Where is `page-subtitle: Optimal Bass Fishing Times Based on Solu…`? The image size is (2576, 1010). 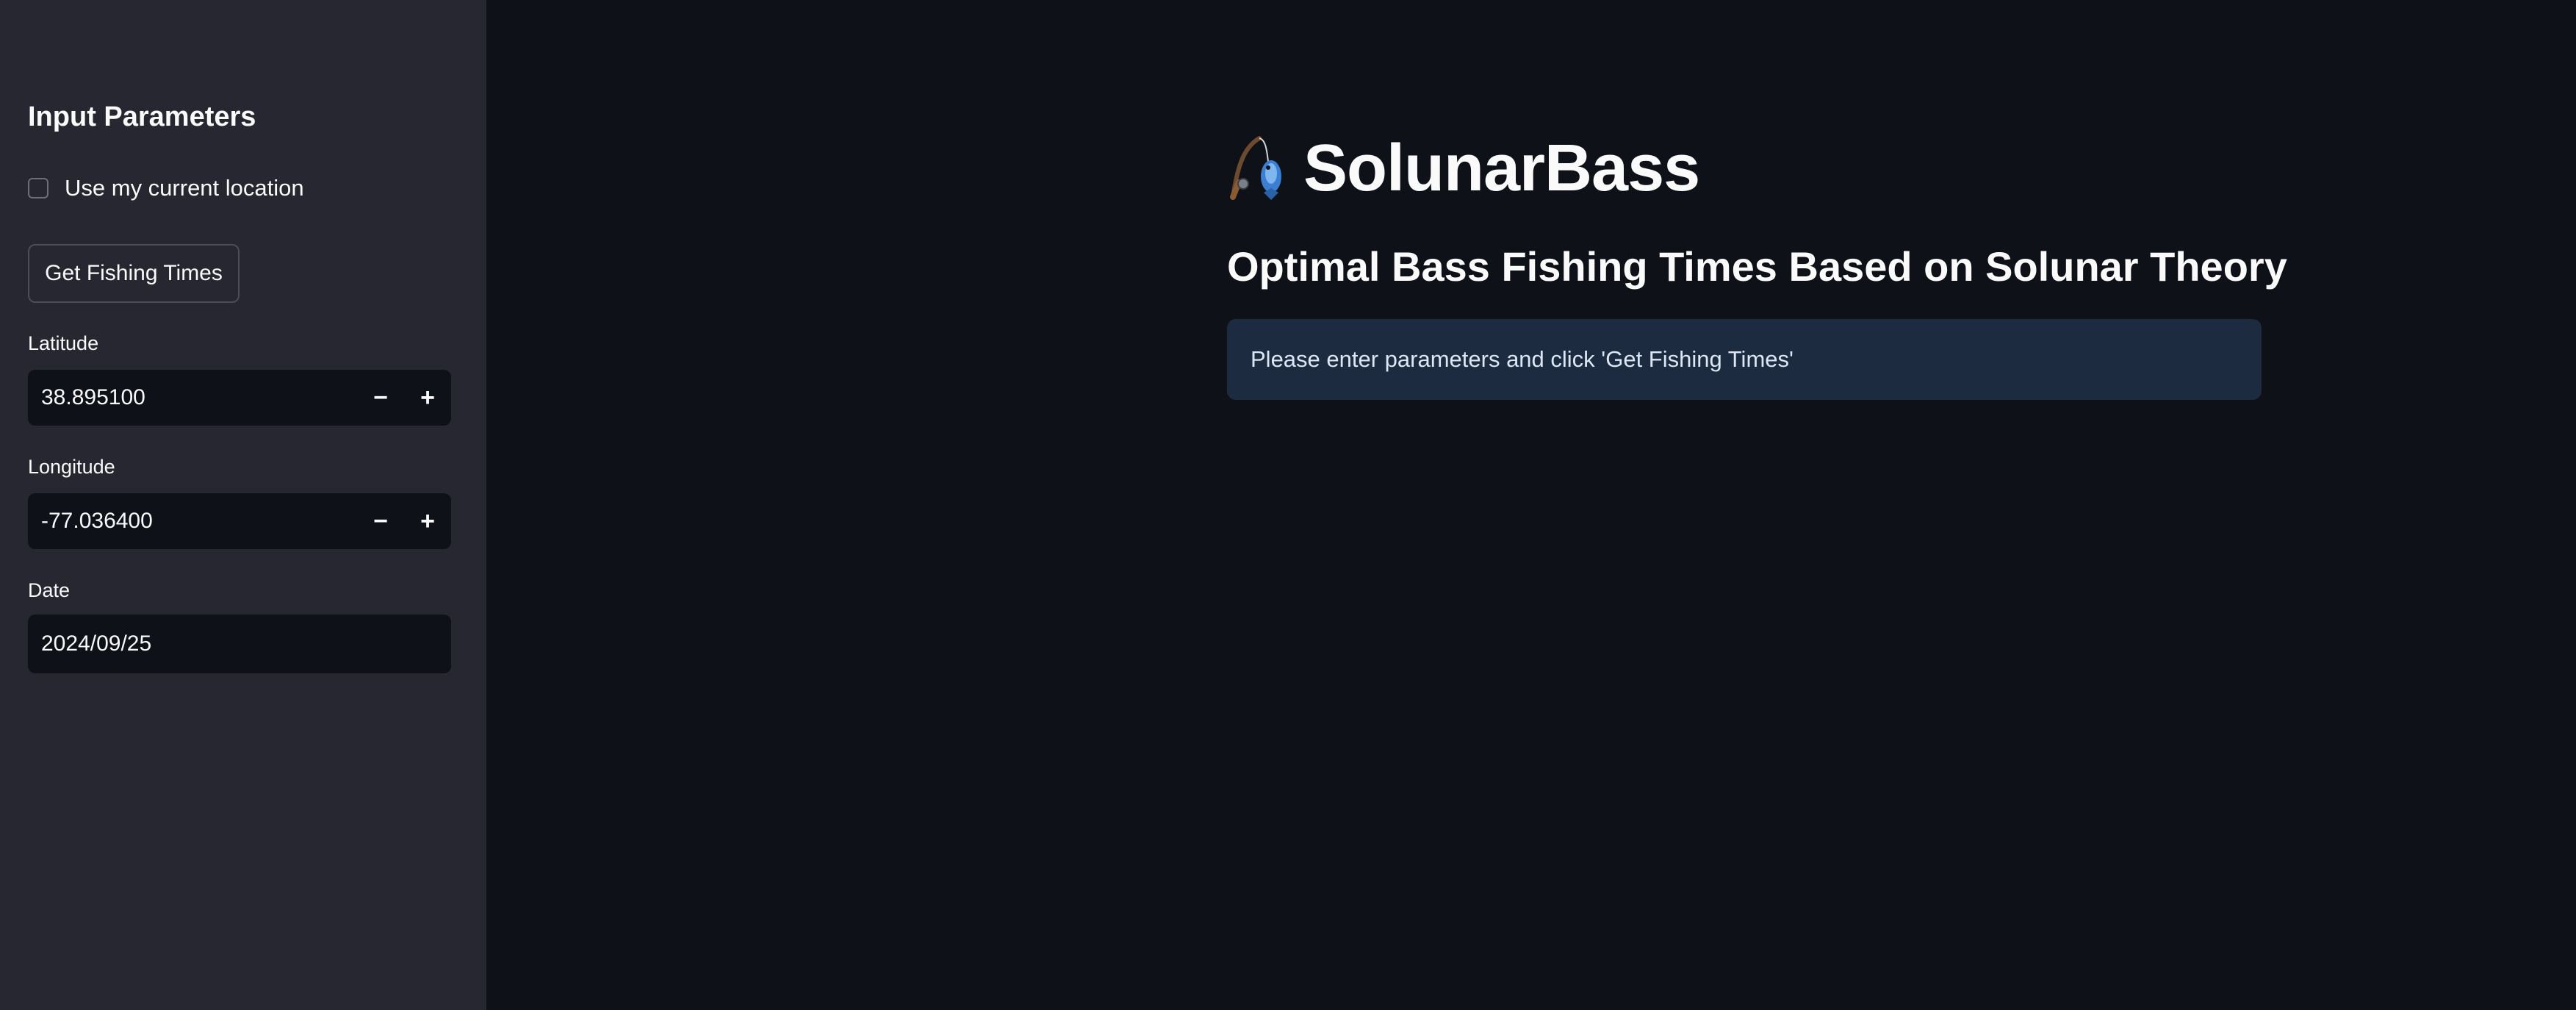 page-subtitle: Optimal Bass Fishing Times Based on Solu… is located at coordinates (1757, 266).